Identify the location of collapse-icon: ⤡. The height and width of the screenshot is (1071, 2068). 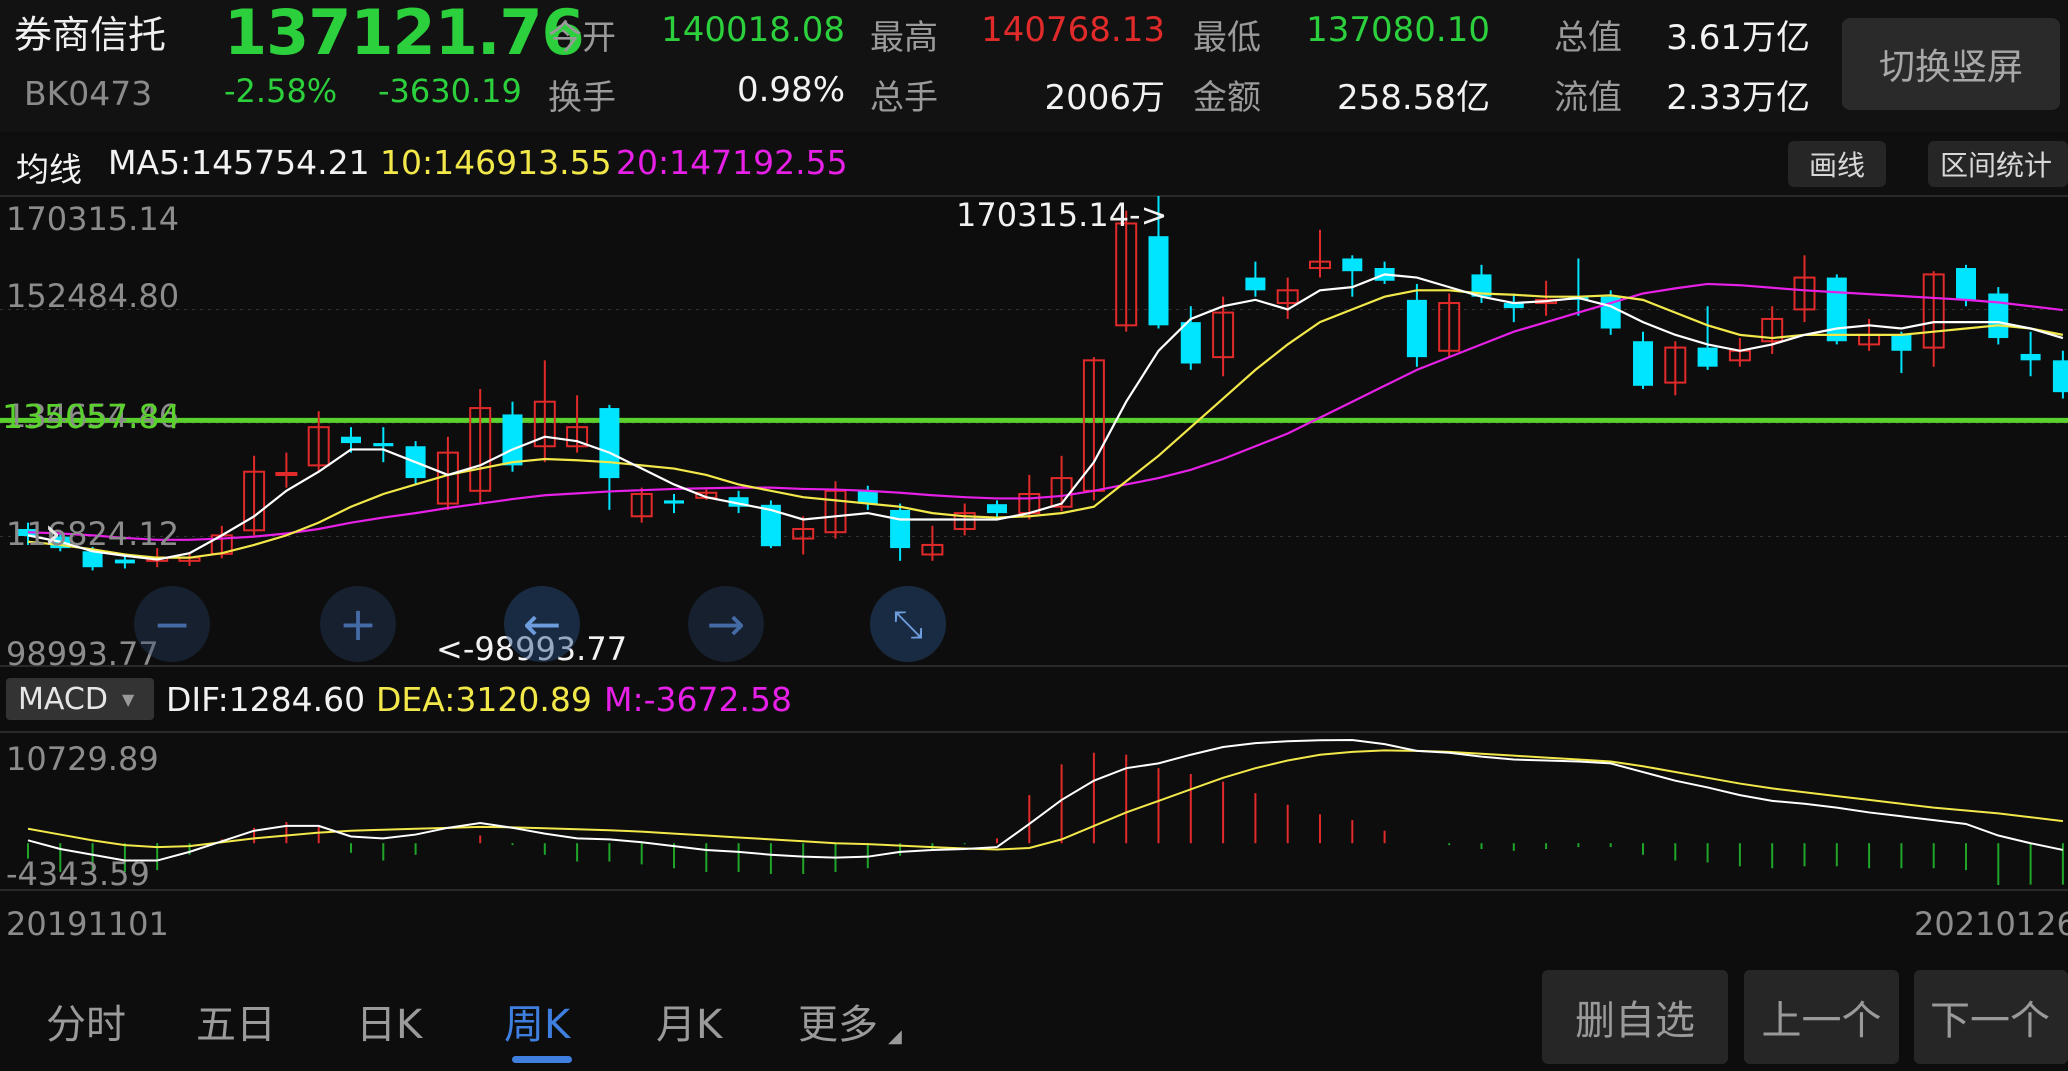
(908, 624).